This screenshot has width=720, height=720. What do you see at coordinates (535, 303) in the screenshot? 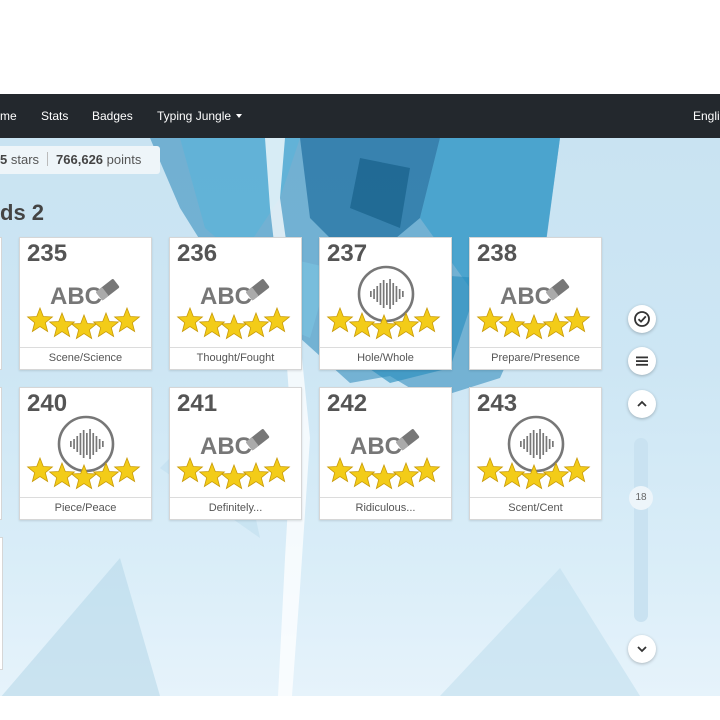
I see `lesson-card: 238 ABC Prepare/Presence` at bounding box center [535, 303].